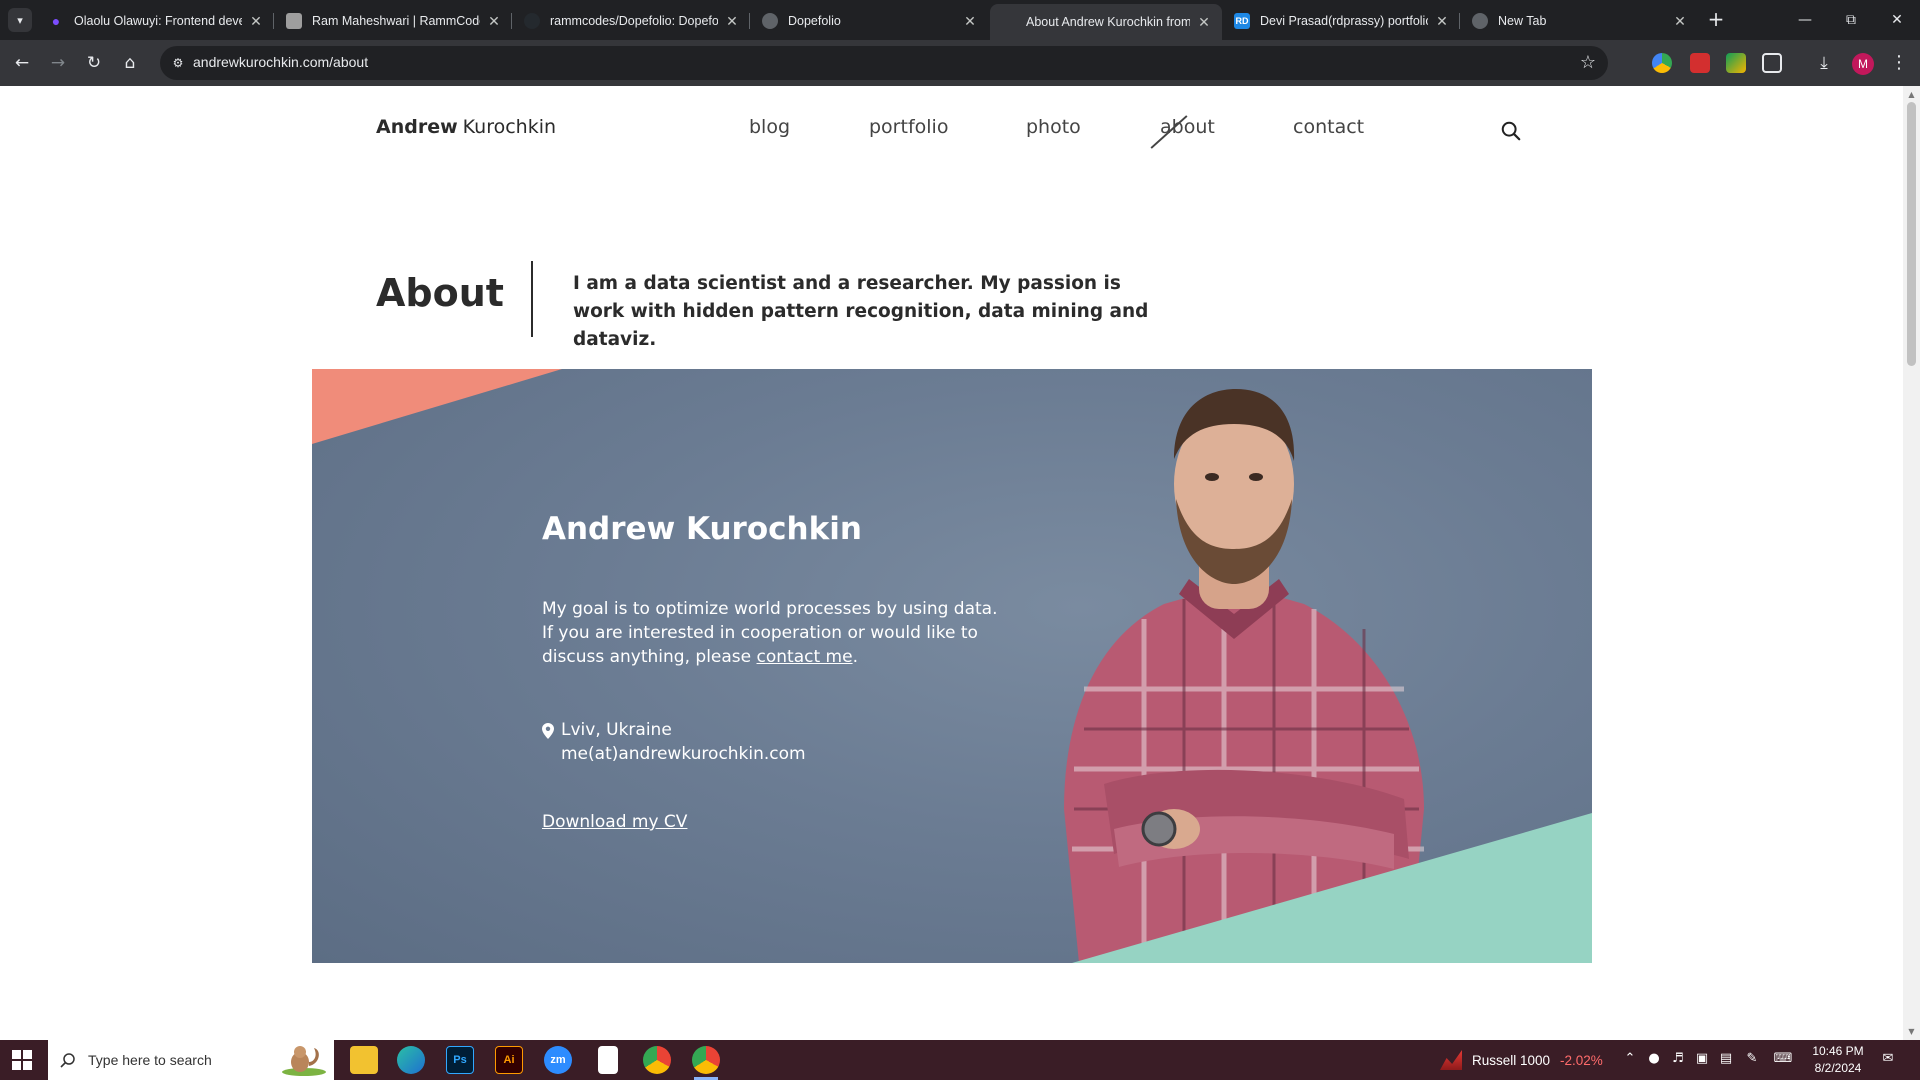 Image resolution: width=1920 pixels, height=1080 pixels. What do you see at coordinates (706, 1063) in the screenshot?
I see `chrome-profile-icon` at bounding box center [706, 1063].